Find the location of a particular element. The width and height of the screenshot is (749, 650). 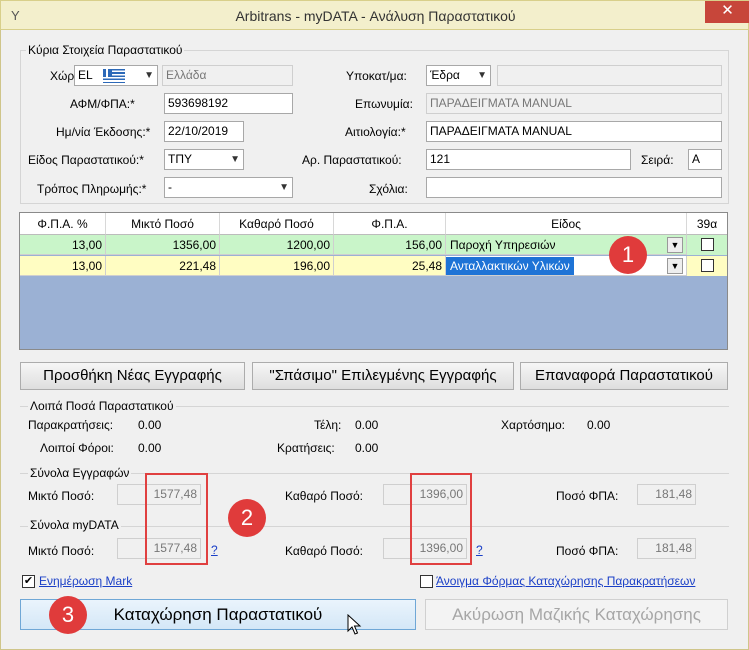

cell-kind: Παροχή Υπηρεσιών is located at coordinates (566, 245).